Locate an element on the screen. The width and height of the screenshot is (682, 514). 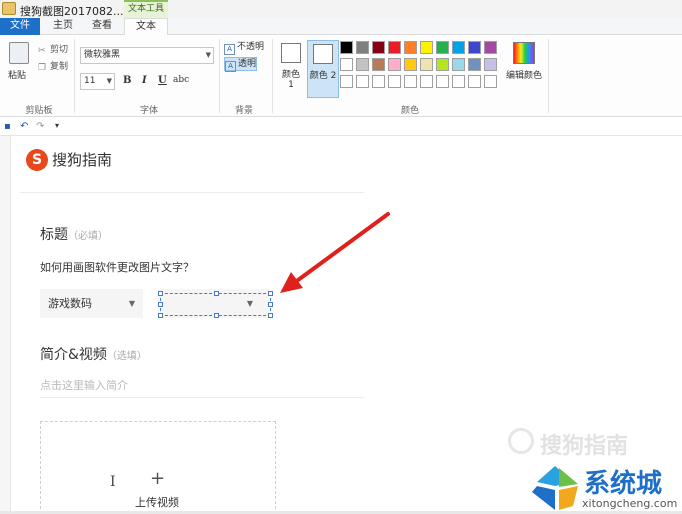
arrow-shaft is located at coordinates (341, 248).